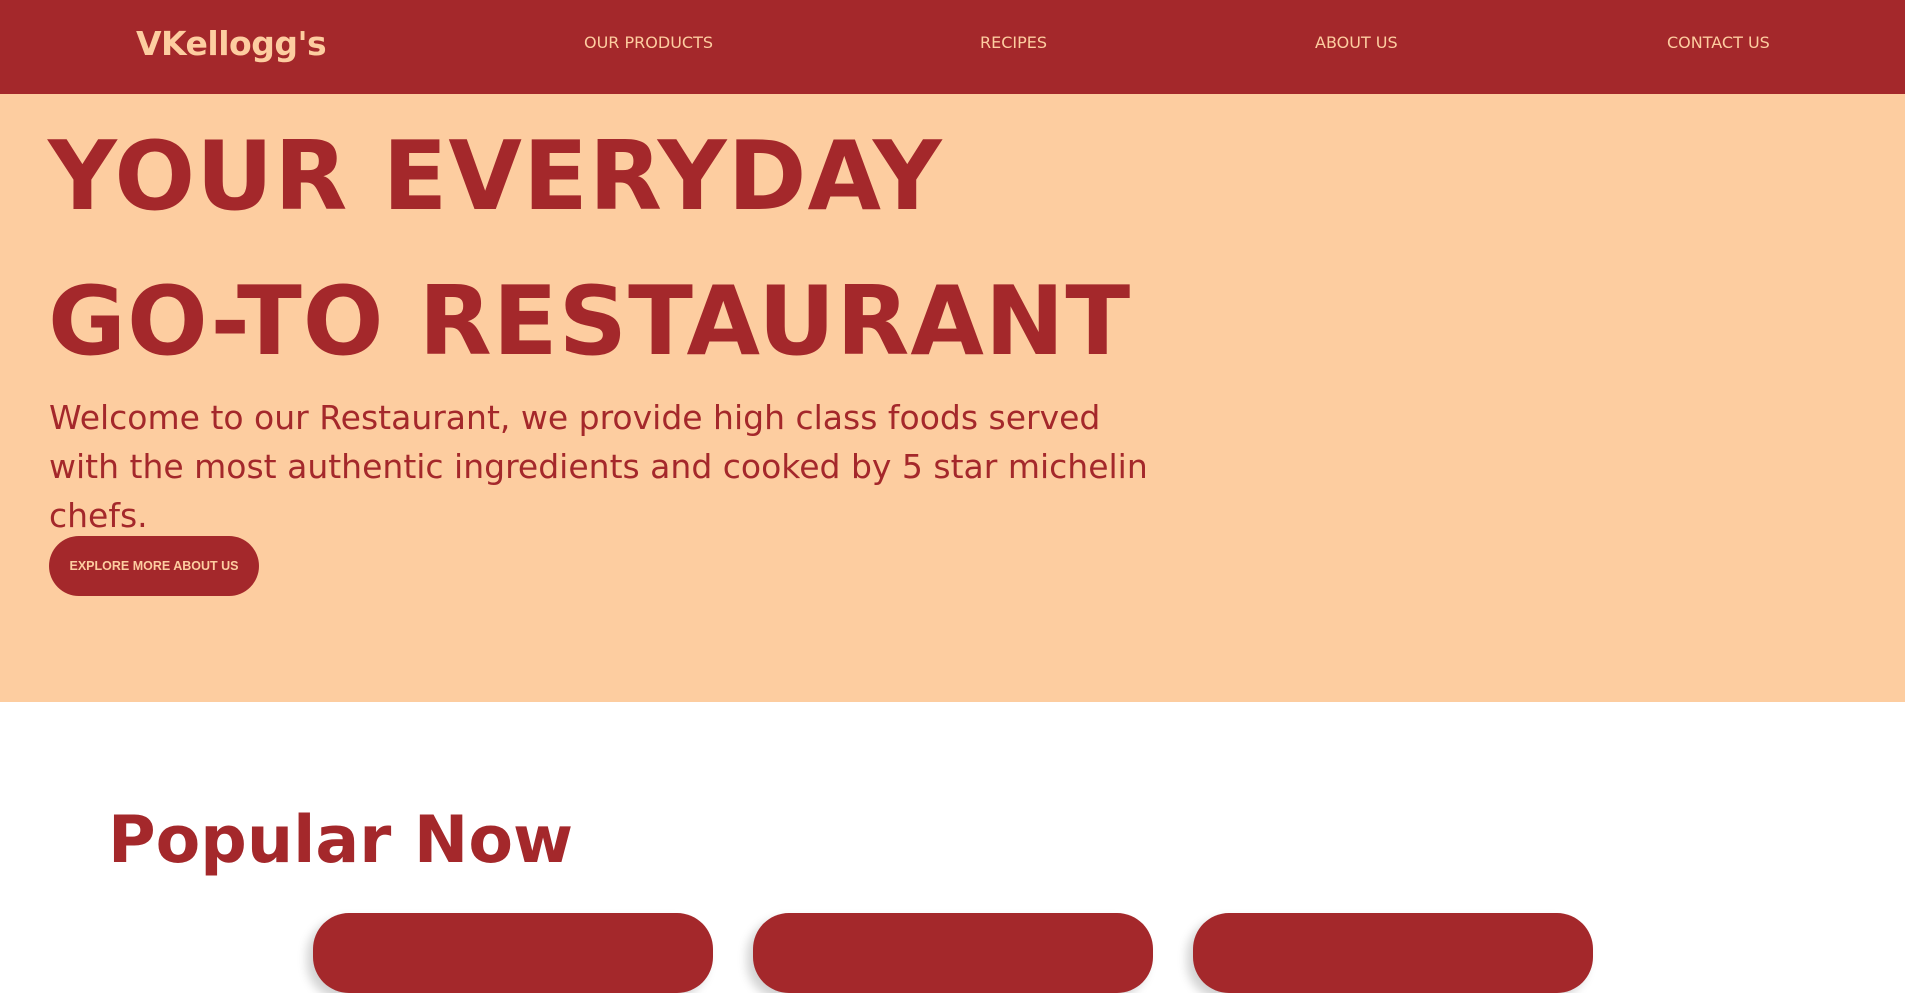  Describe the element at coordinates (1013, 42) in the screenshot. I see `nav-link-recipes: RECIPES` at that location.